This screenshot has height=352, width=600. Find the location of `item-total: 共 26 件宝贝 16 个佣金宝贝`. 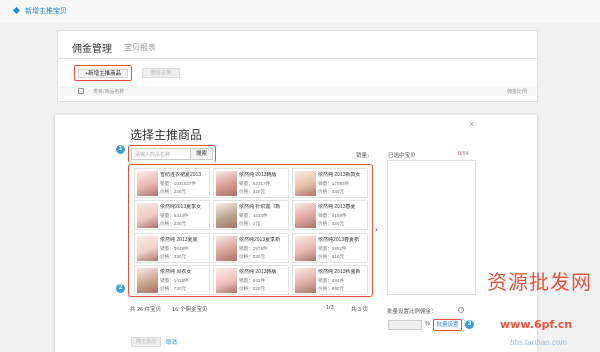

item-total: 共 26 件宝贝 16 个佣金宝贝 is located at coordinates (169, 310).